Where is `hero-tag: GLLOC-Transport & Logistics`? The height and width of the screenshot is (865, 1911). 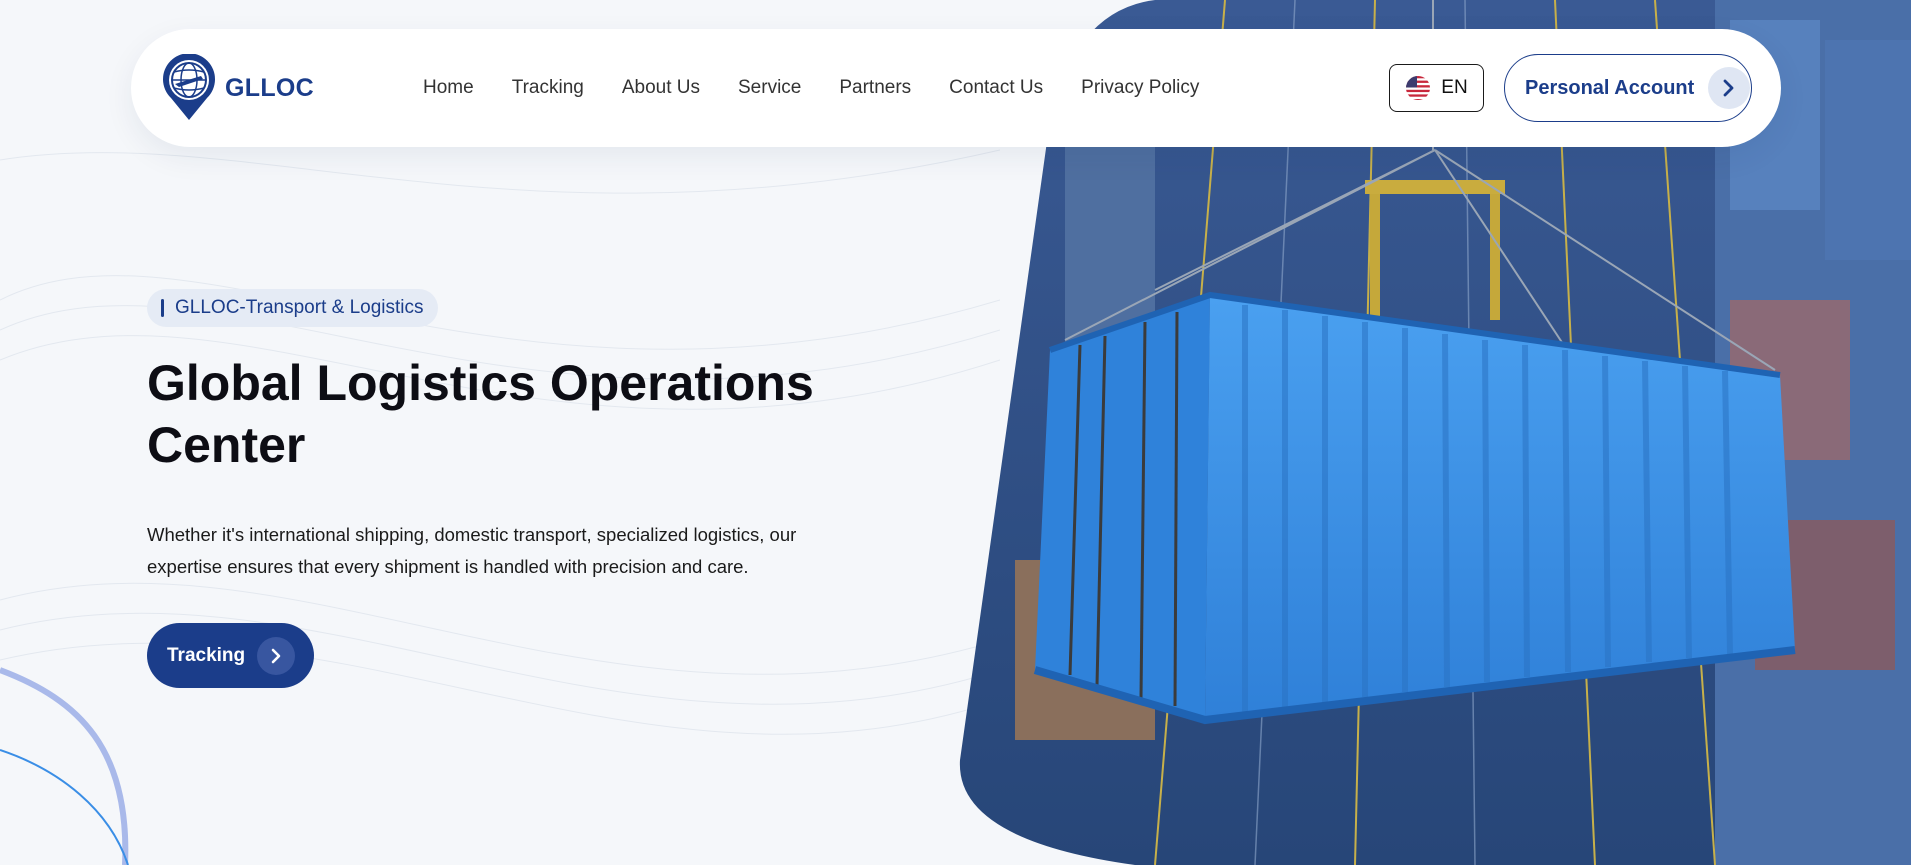 hero-tag: GLLOC-Transport & Logistics is located at coordinates (292, 308).